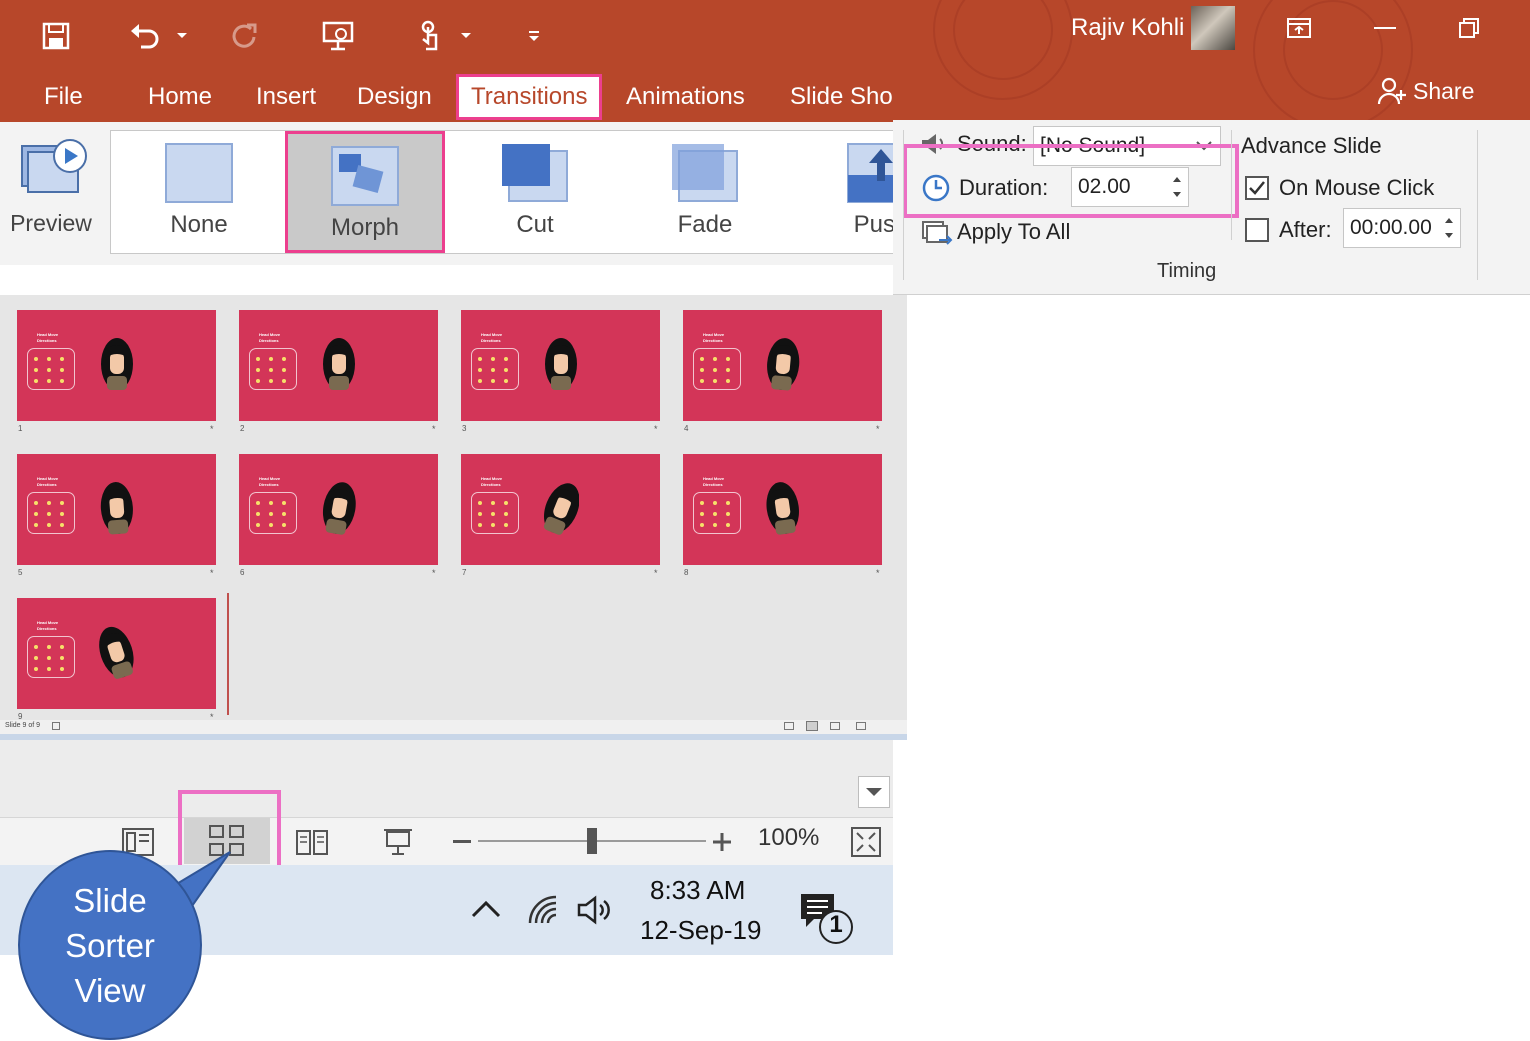  Describe the element at coordinates (534, 36) in the screenshot. I see `customize-qat-icon` at that location.